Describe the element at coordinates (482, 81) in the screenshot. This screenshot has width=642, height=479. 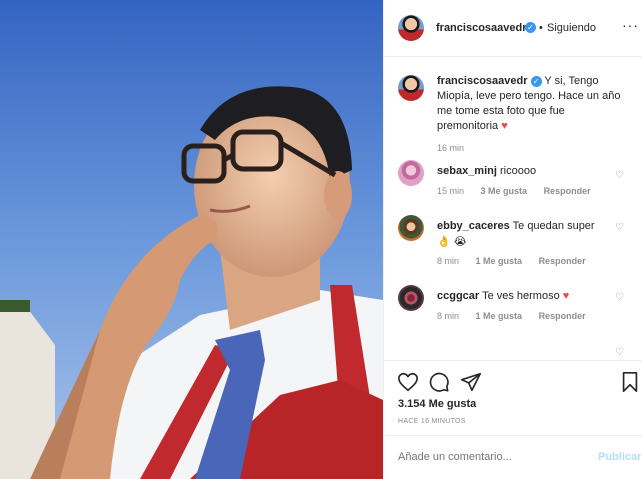
I see `caption-username: franciscosaavedr` at that location.